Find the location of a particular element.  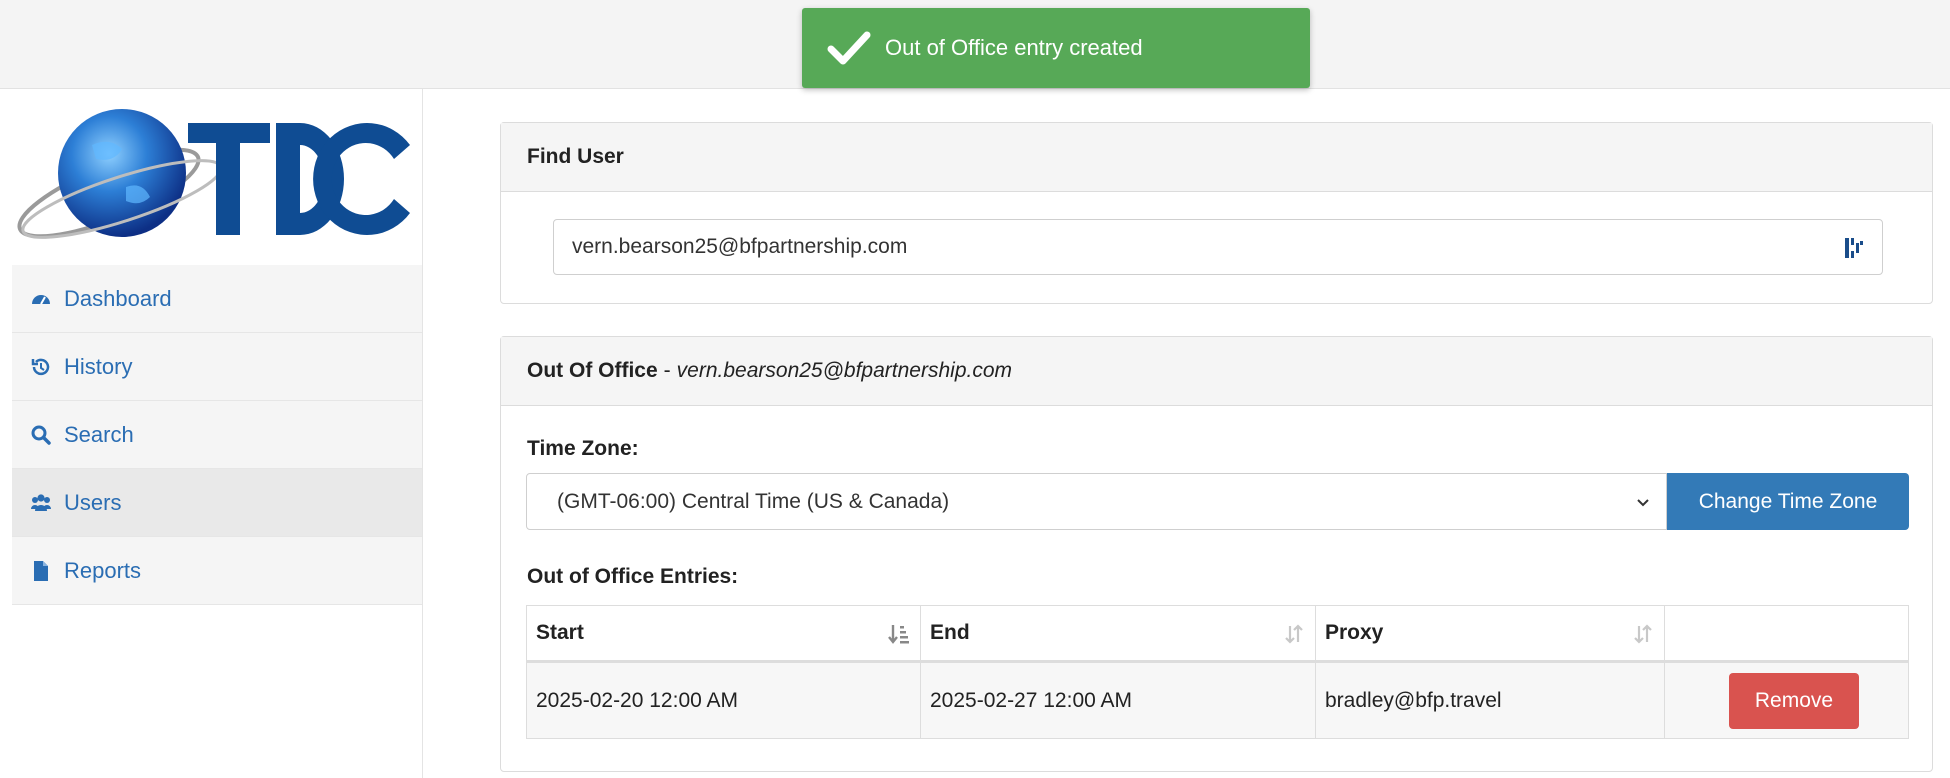

dashboard-icon is located at coordinates (41, 299).